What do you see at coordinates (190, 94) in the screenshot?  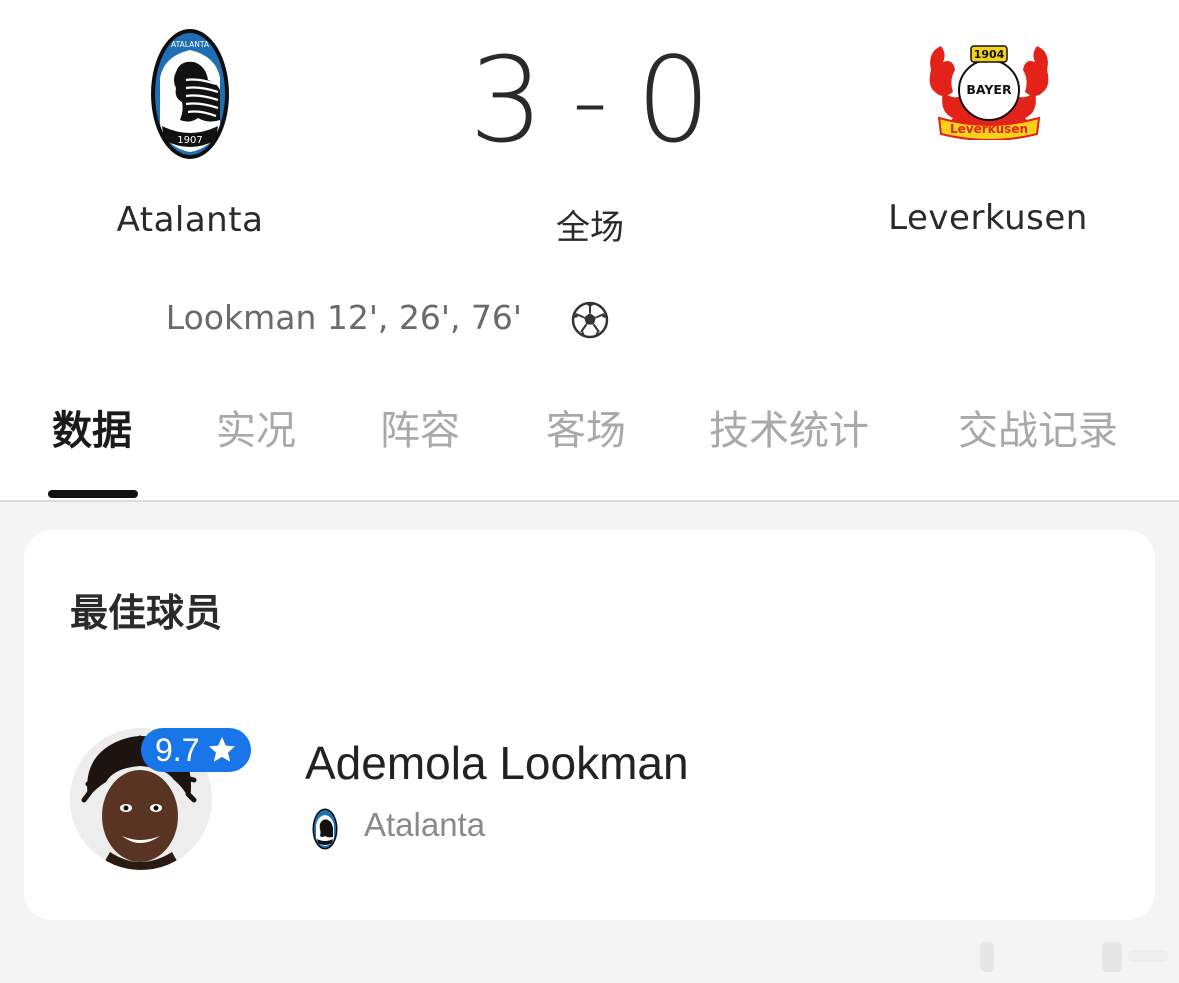 I see `atalanta-crest-icon: 1907 ATALANTA` at bounding box center [190, 94].